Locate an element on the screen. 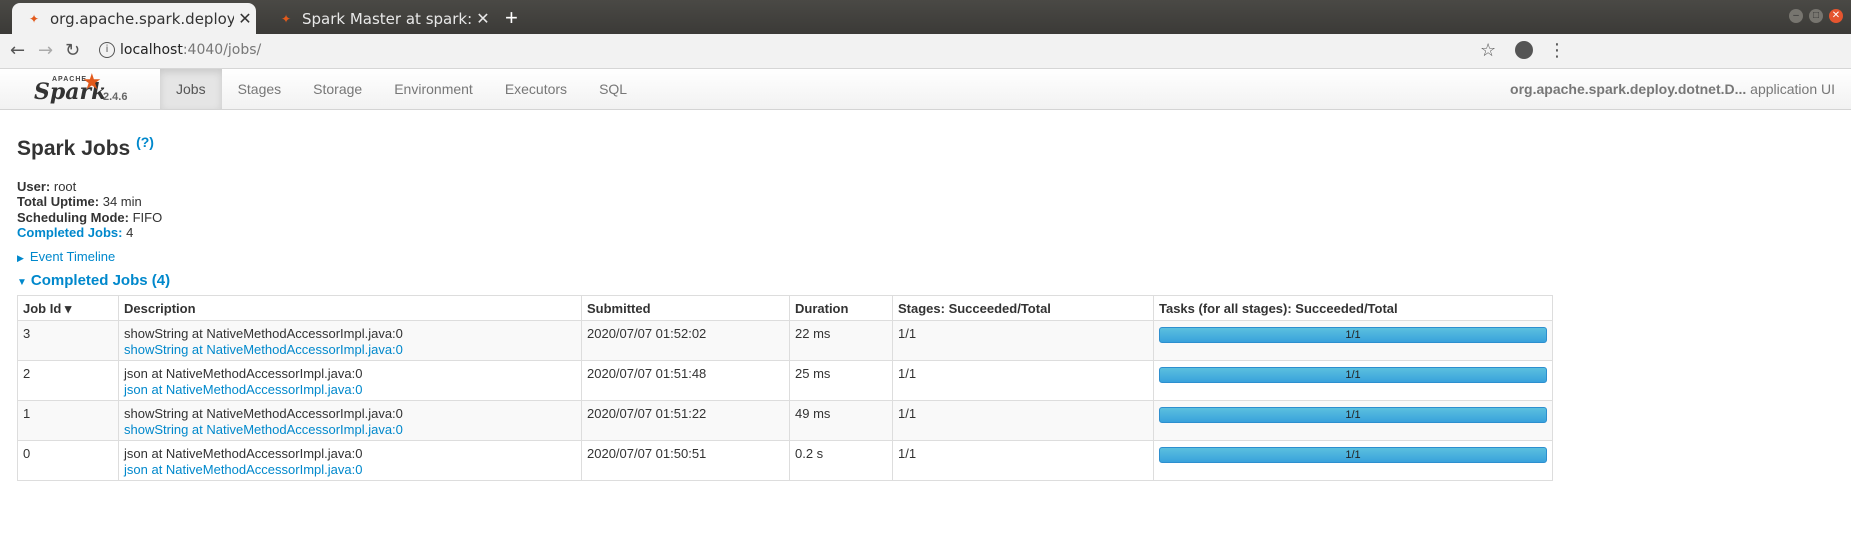 The image size is (1851, 538). page-title: Spark Jobs (?) is located at coordinates (925, 147).